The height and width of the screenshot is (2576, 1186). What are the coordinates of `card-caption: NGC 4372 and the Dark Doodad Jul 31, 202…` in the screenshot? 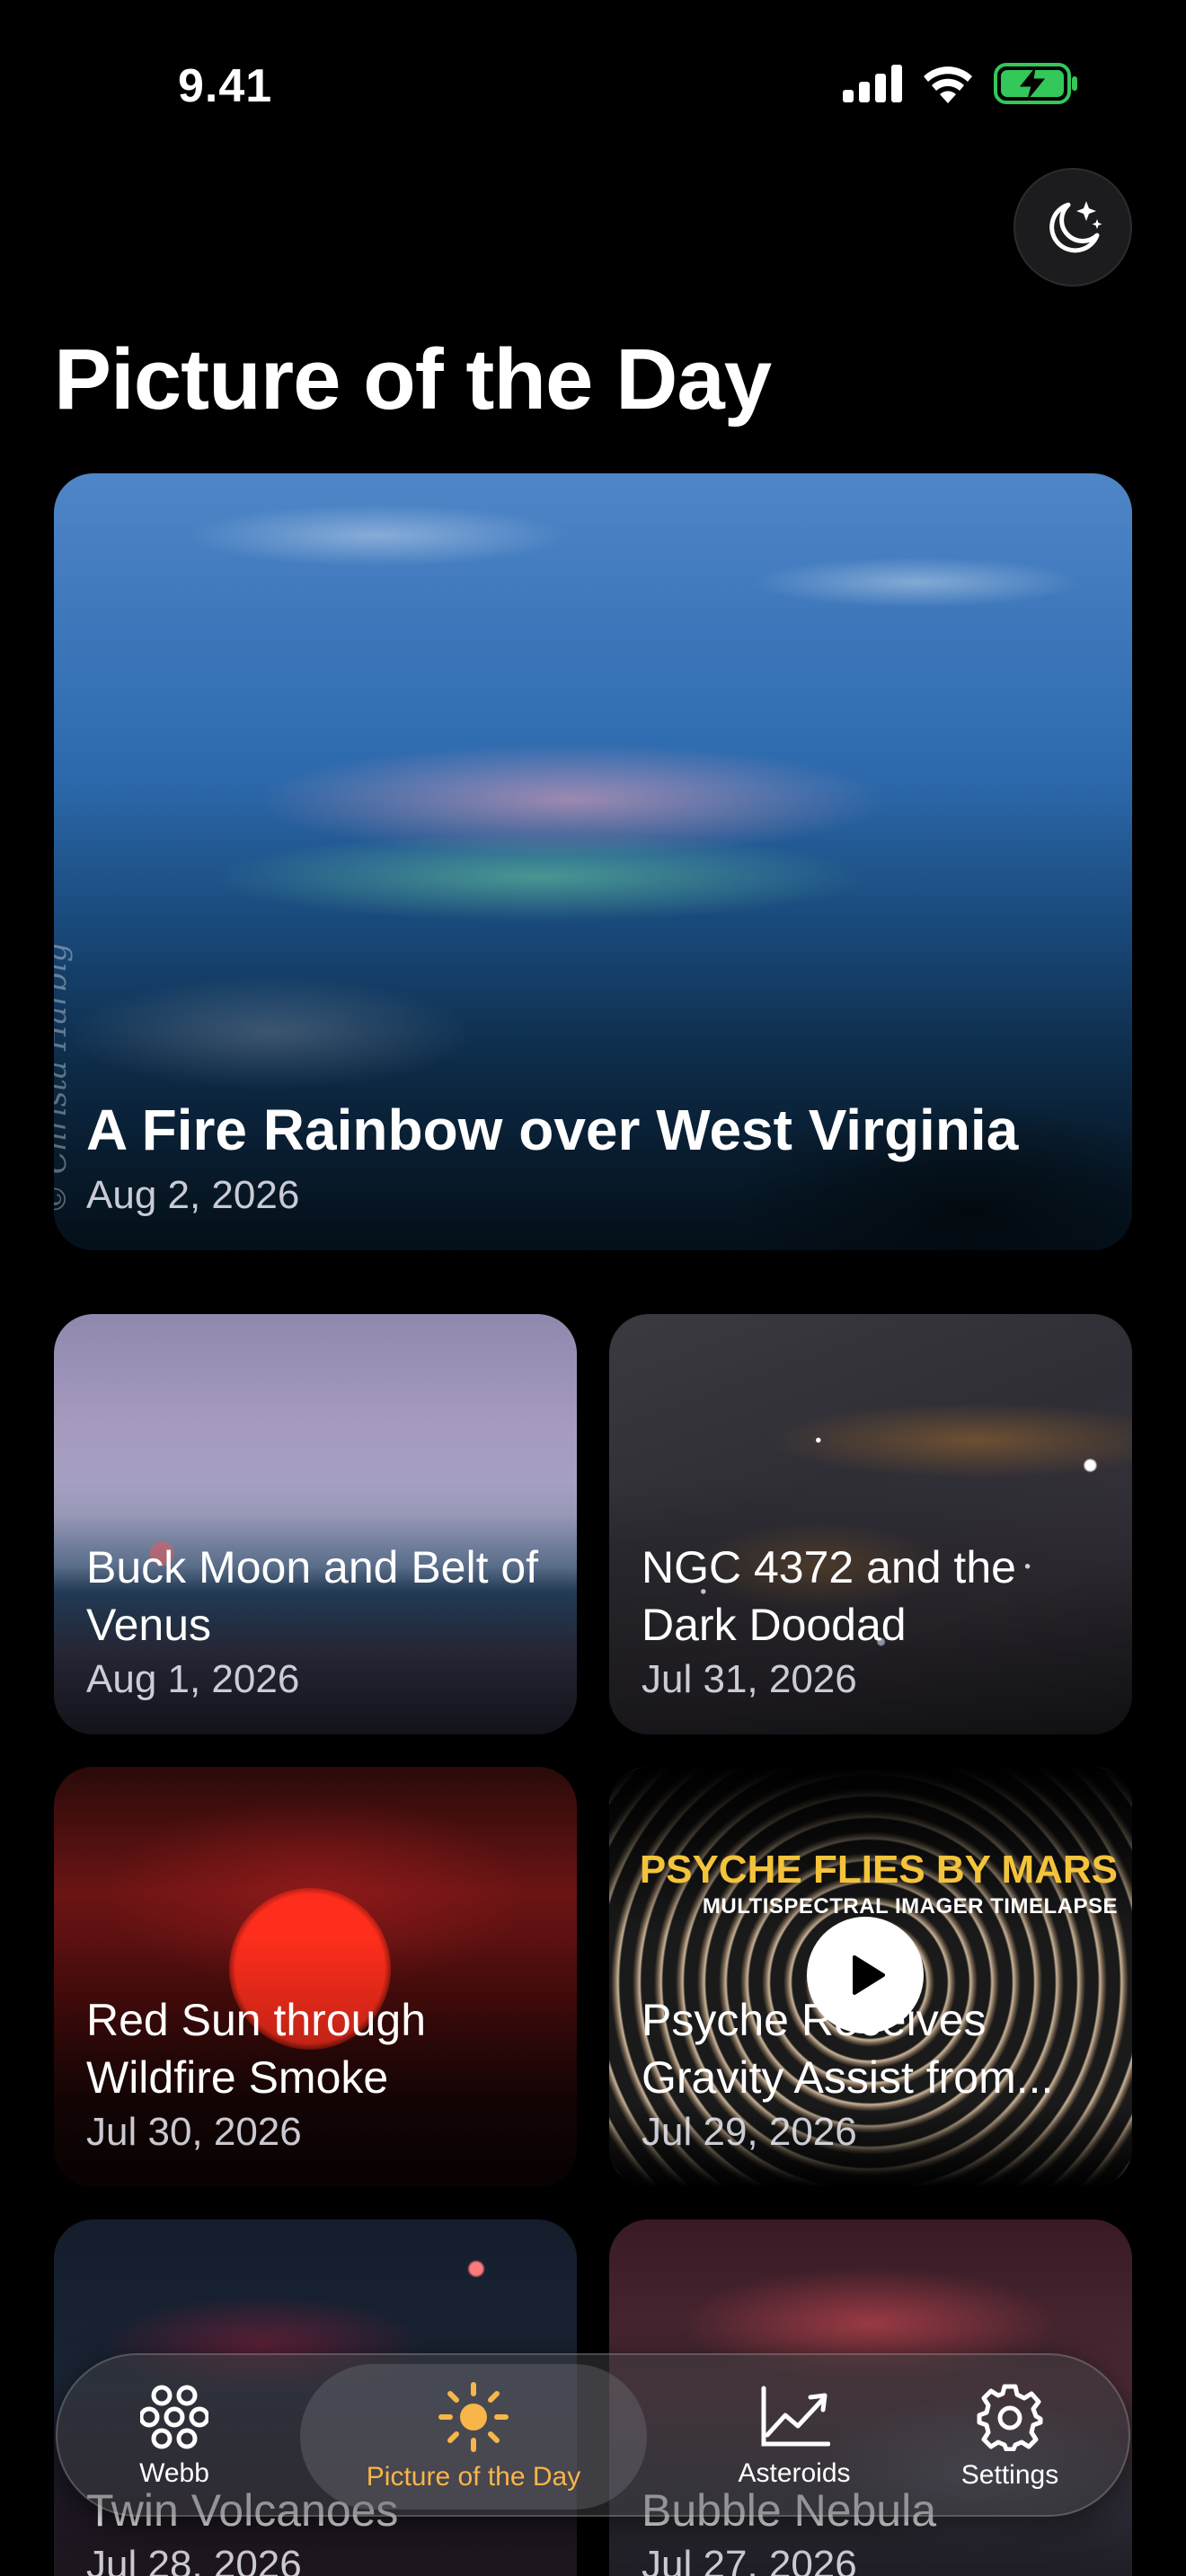 It's located at (873, 1620).